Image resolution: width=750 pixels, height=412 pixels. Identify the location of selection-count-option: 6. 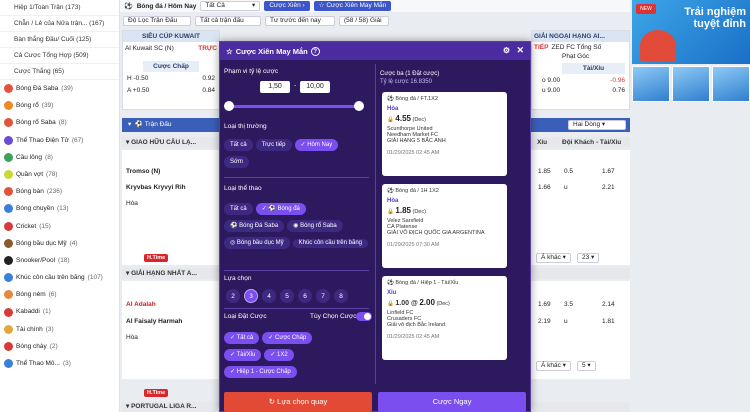
(305, 296).